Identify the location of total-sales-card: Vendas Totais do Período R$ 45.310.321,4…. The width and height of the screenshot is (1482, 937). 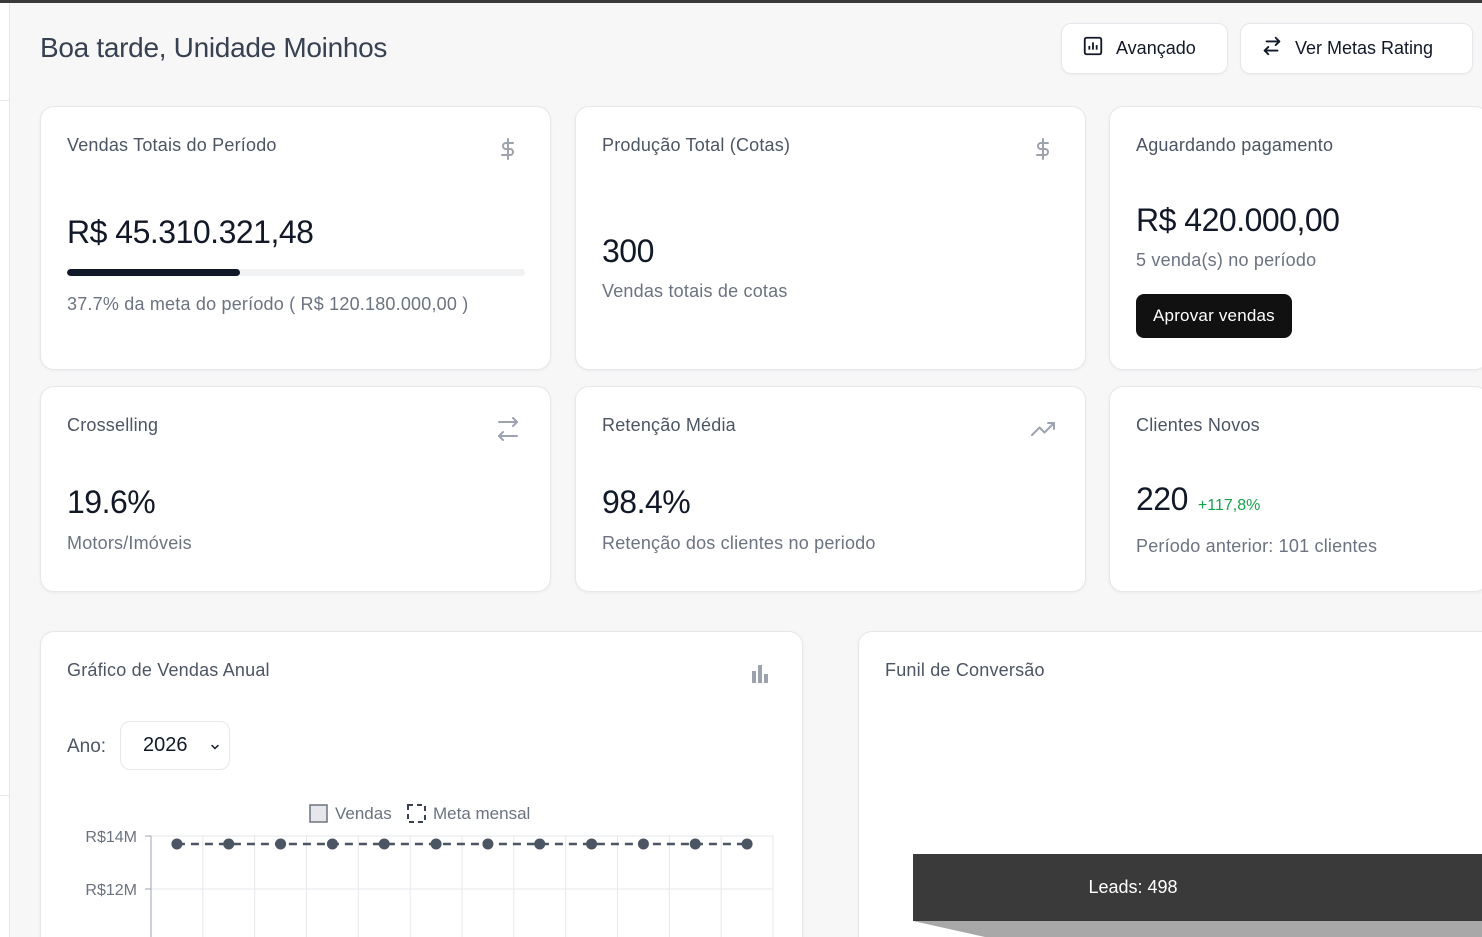
(295, 238).